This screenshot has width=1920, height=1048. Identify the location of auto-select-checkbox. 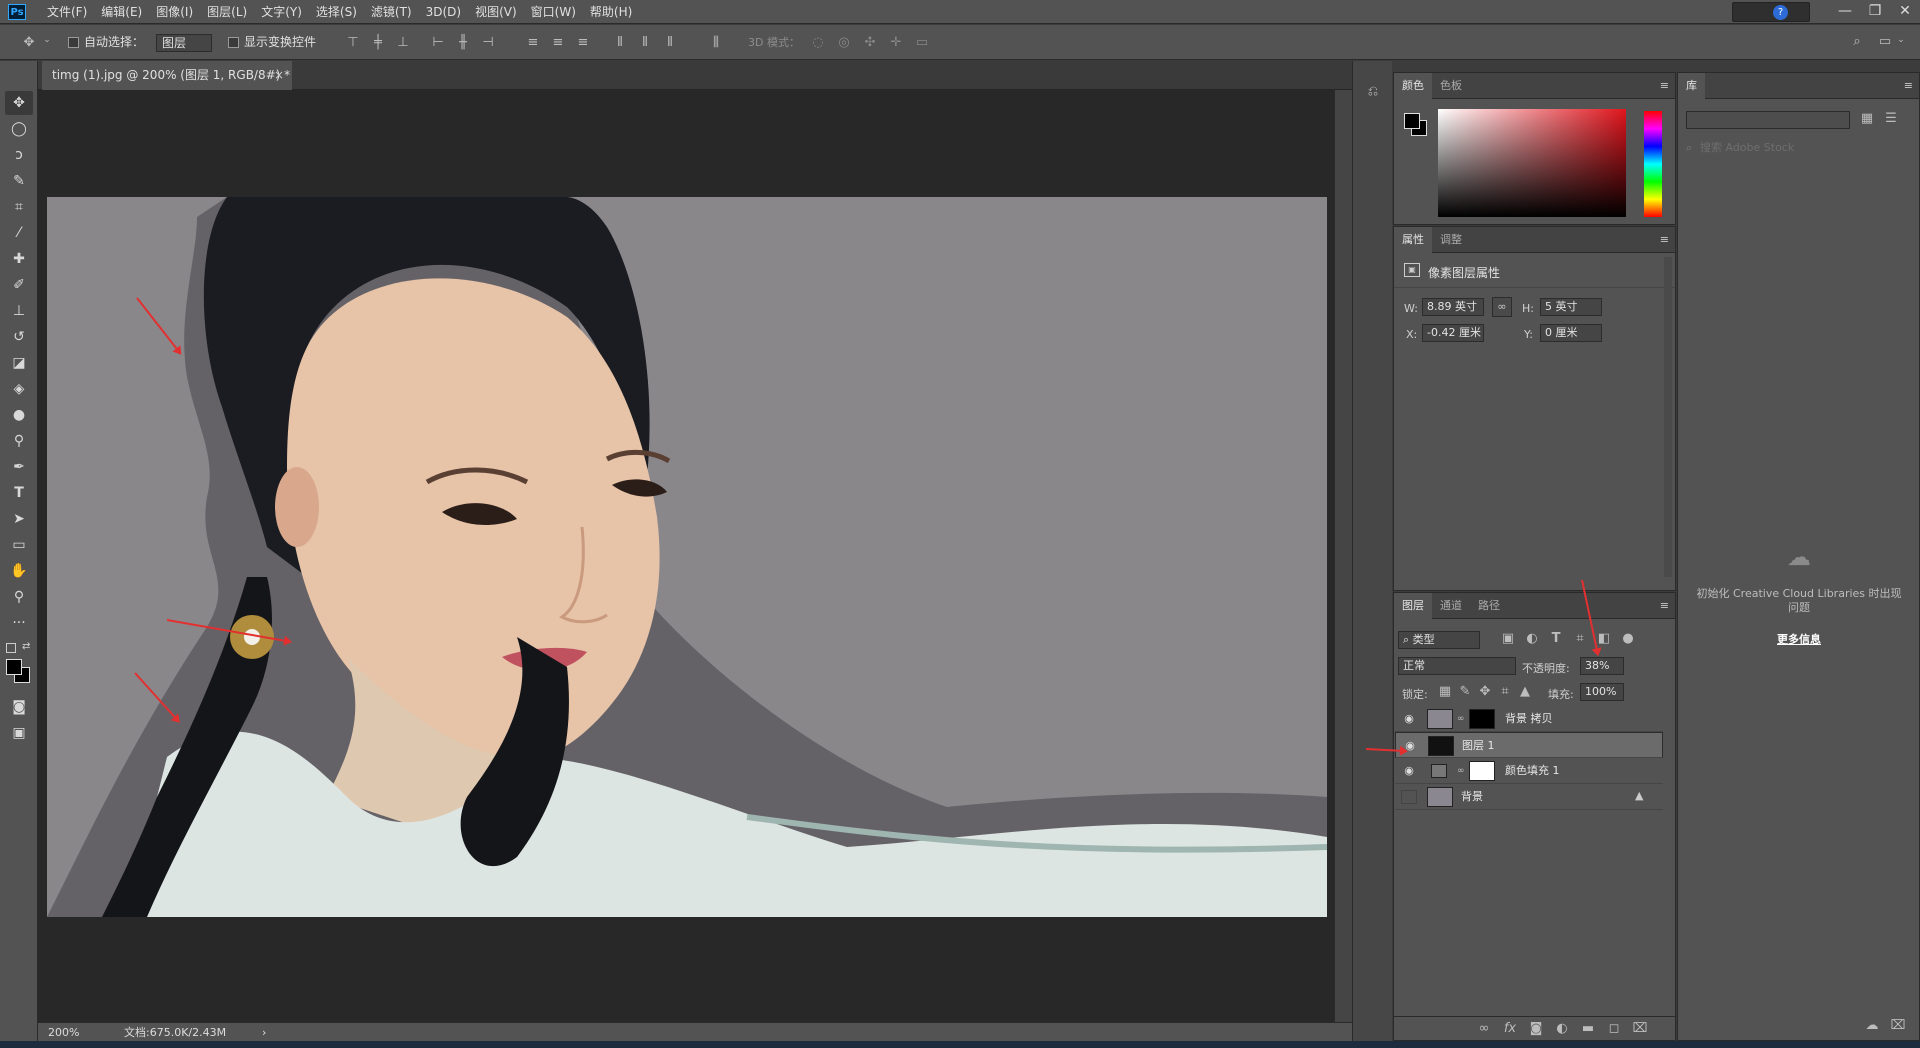
(73, 42).